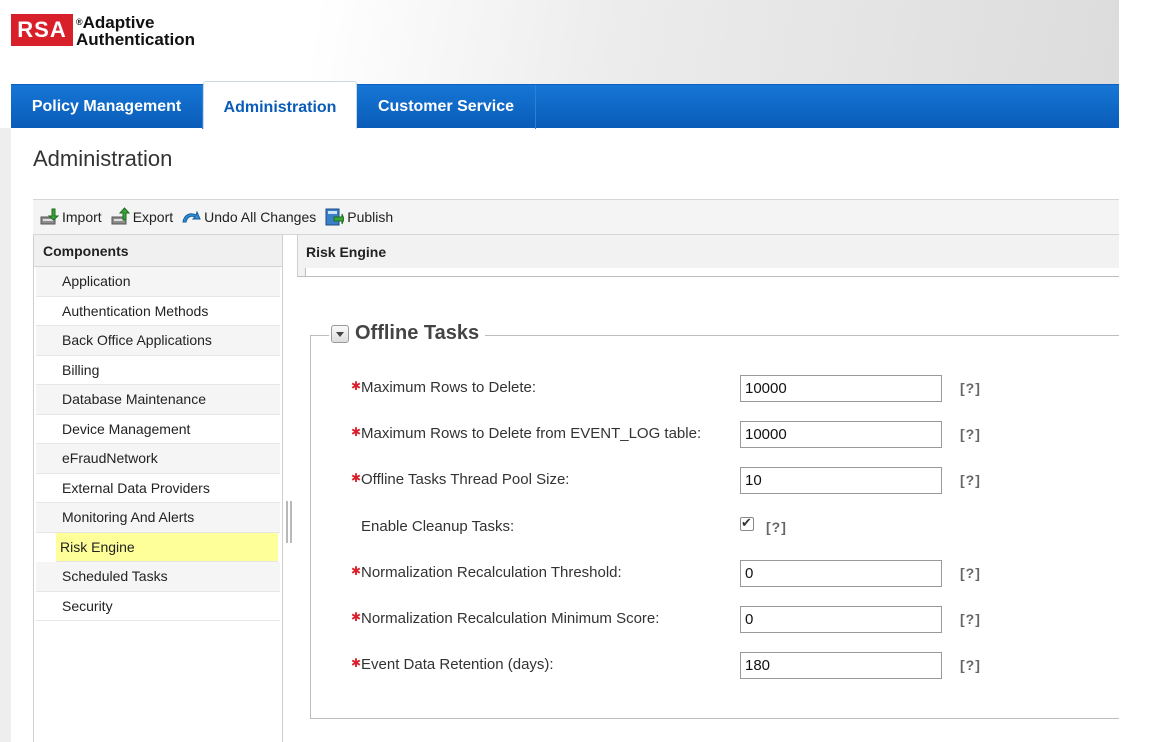  Describe the element at coordinates (841, 388) in the screenshot. I see `max-rows-delete-input` at that location.